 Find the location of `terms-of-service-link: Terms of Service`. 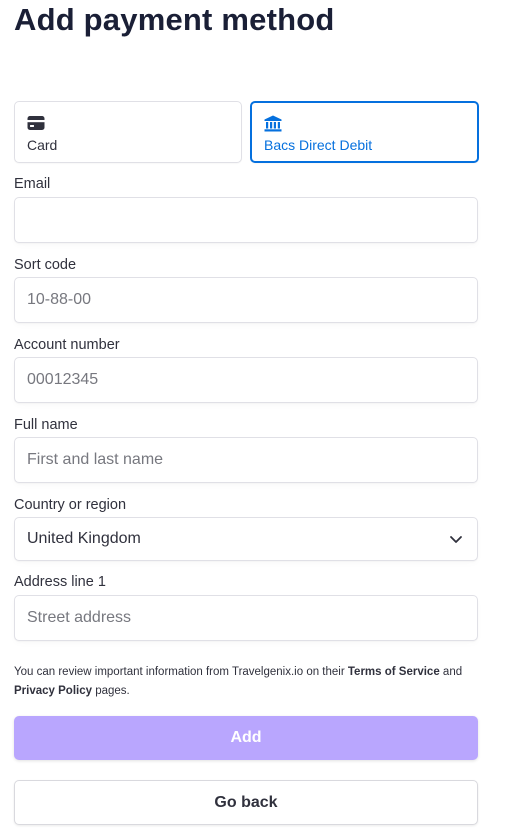

terms-of-service-link: Terms of Service is located at coordinates (394, 672).